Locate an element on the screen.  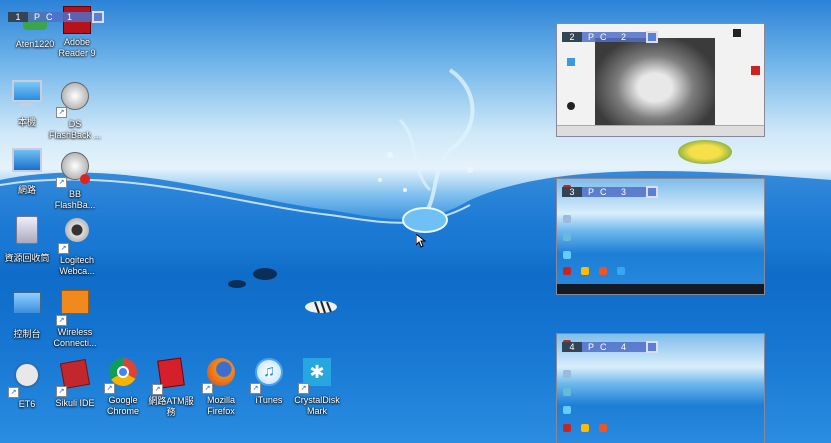
webcam-icon: ↗ is located at coordinates (76, 236).